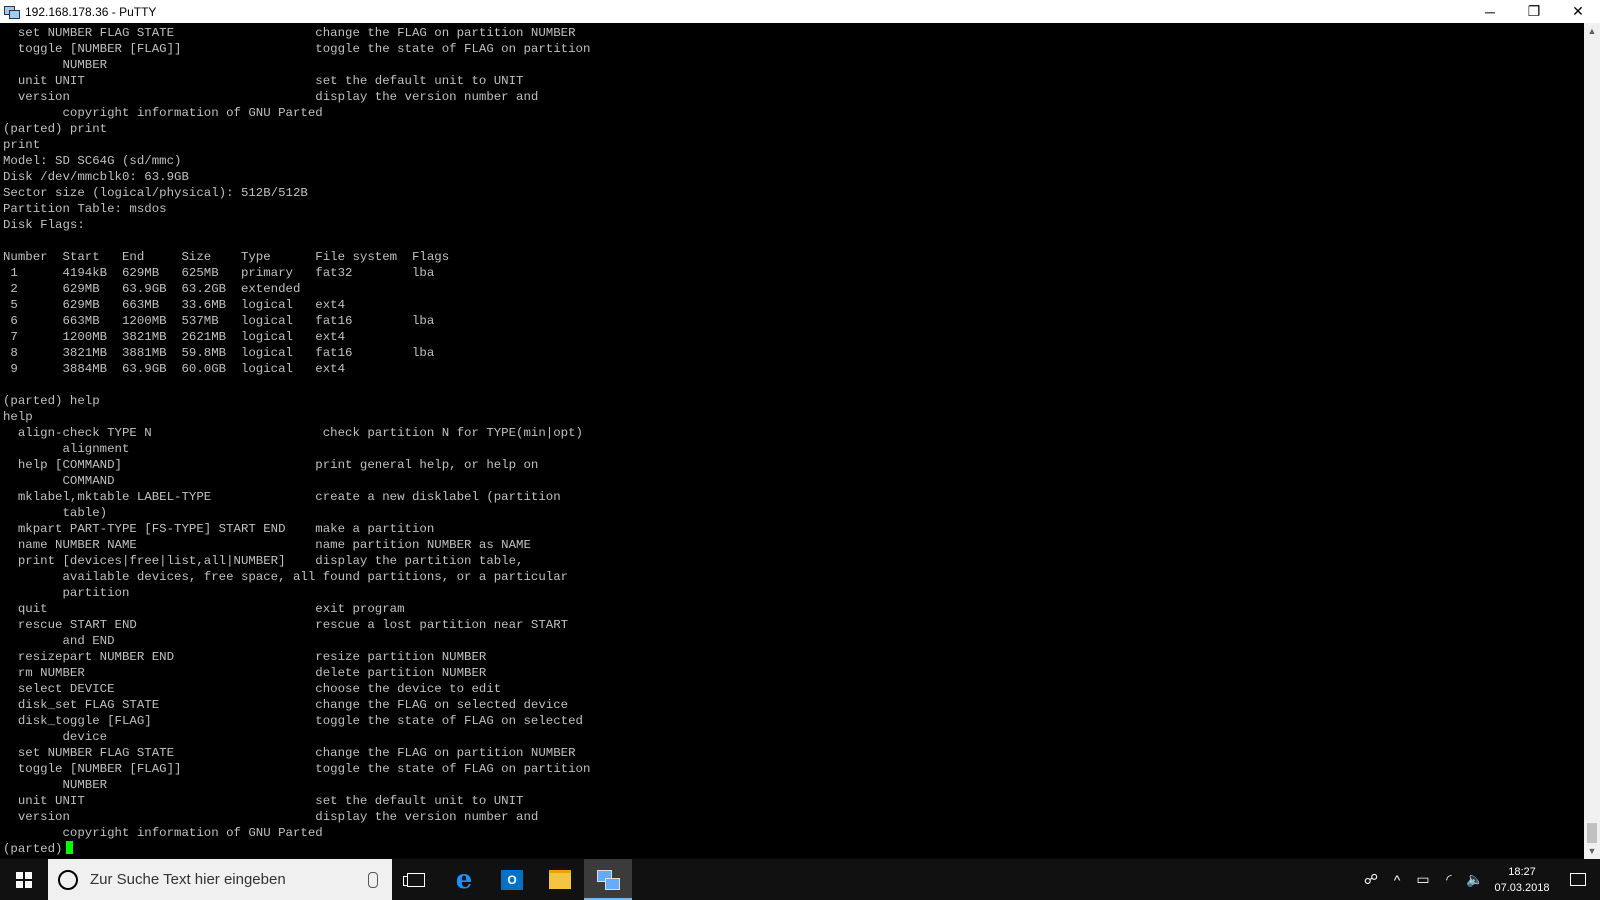 The height and width of the screenshot is (900, 1600). I want to click on edge-button: e, so click(464, 879).